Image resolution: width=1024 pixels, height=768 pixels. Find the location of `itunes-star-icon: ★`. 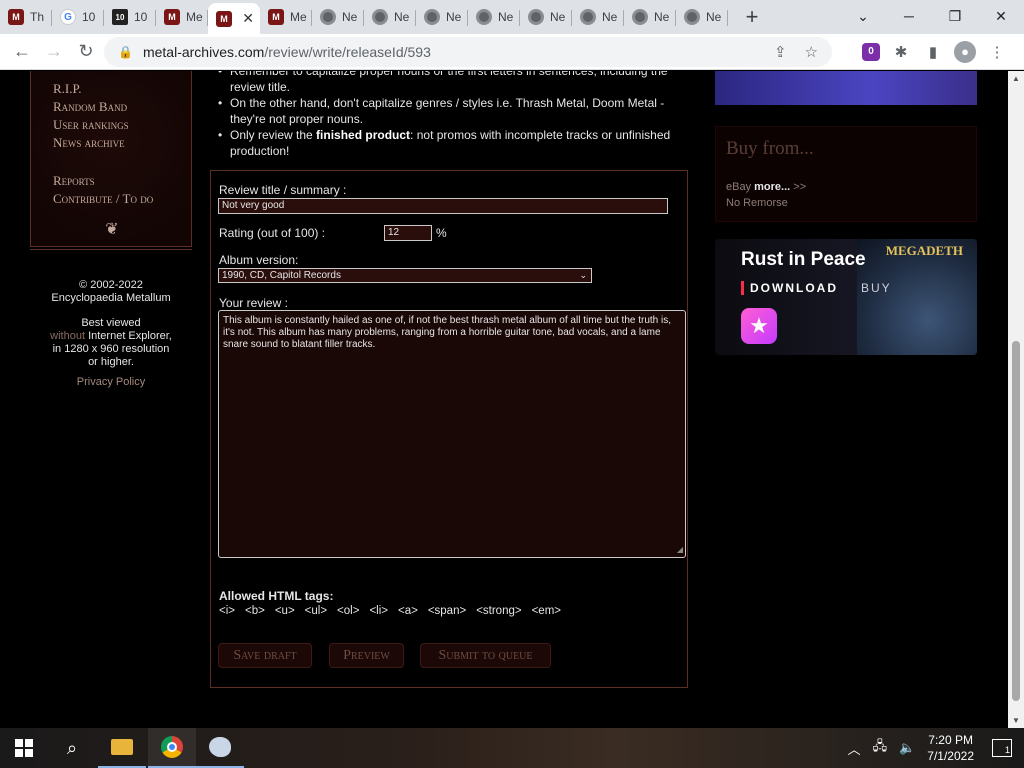

itunes-star-icon: ★ is located at coordinates (759, 326).